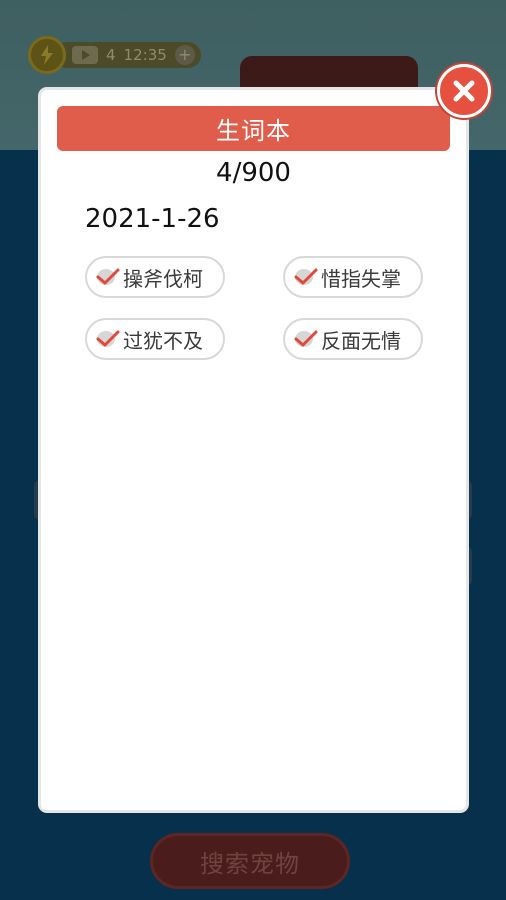 This screenshot has width=506, height=900. I want to click on word-text: 操斧伐柯, so click(163, 278).